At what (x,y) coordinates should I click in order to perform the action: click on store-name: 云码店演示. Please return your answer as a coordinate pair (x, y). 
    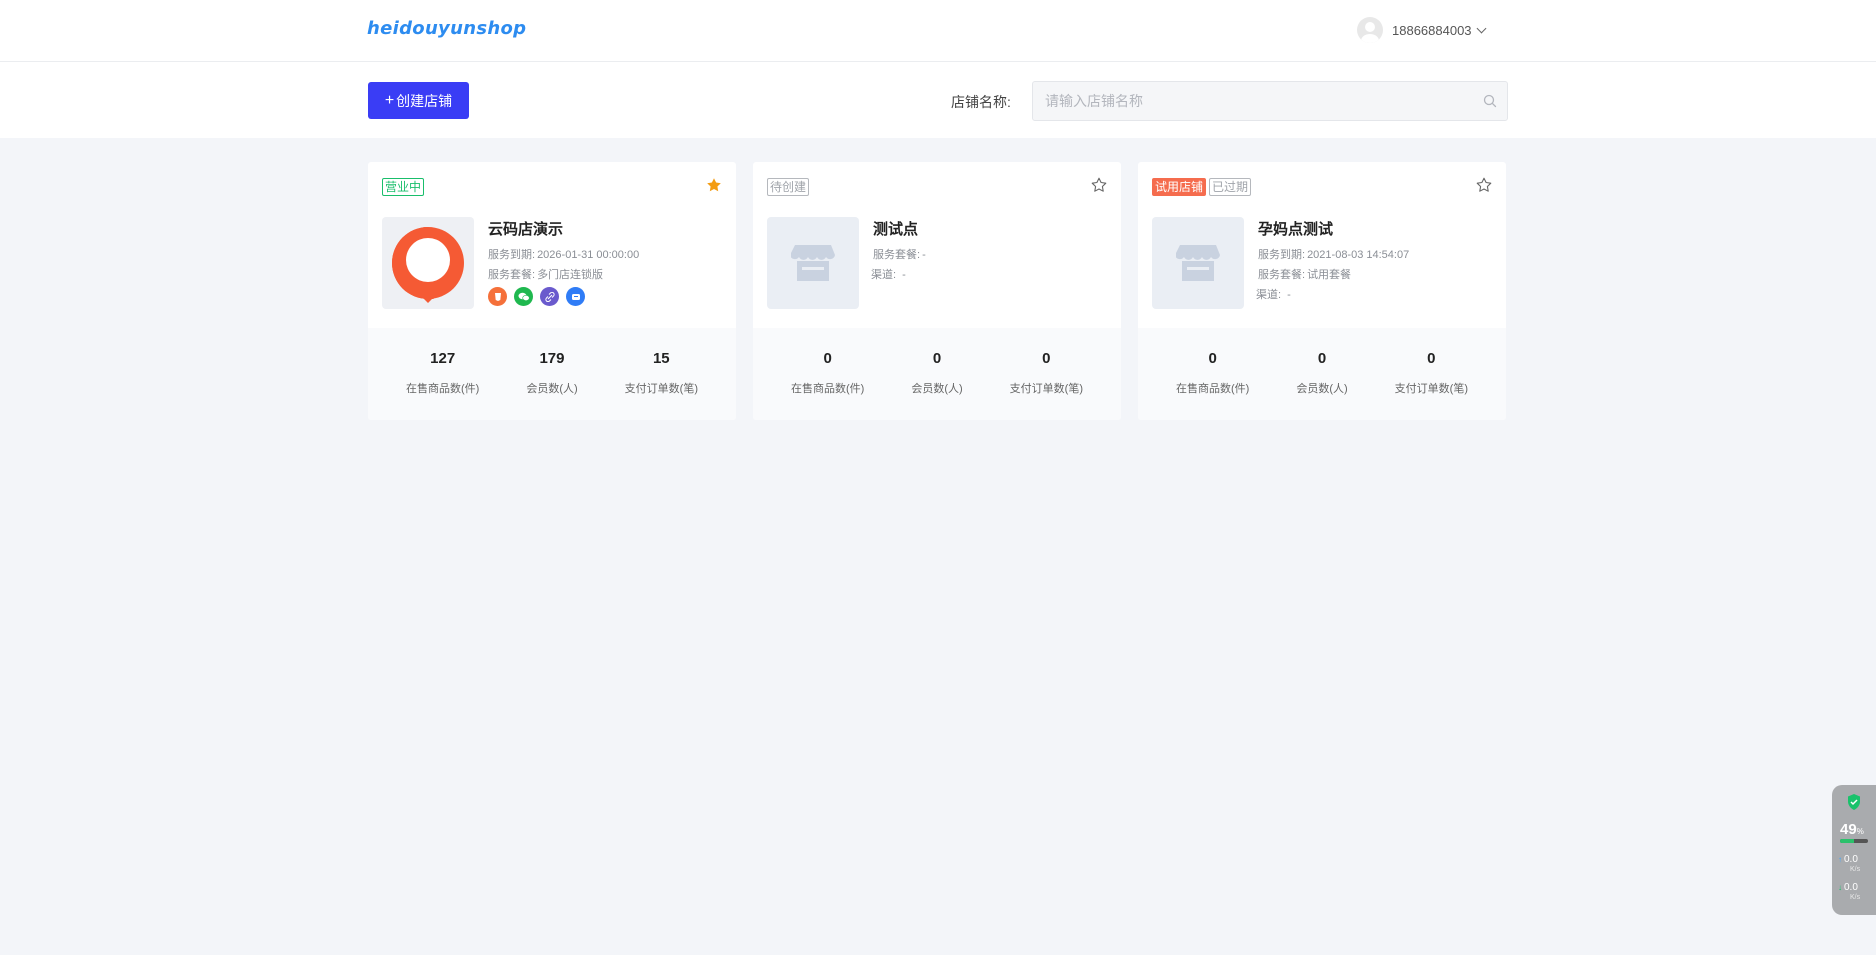
    Looking at the image, I should click on (563, 228).